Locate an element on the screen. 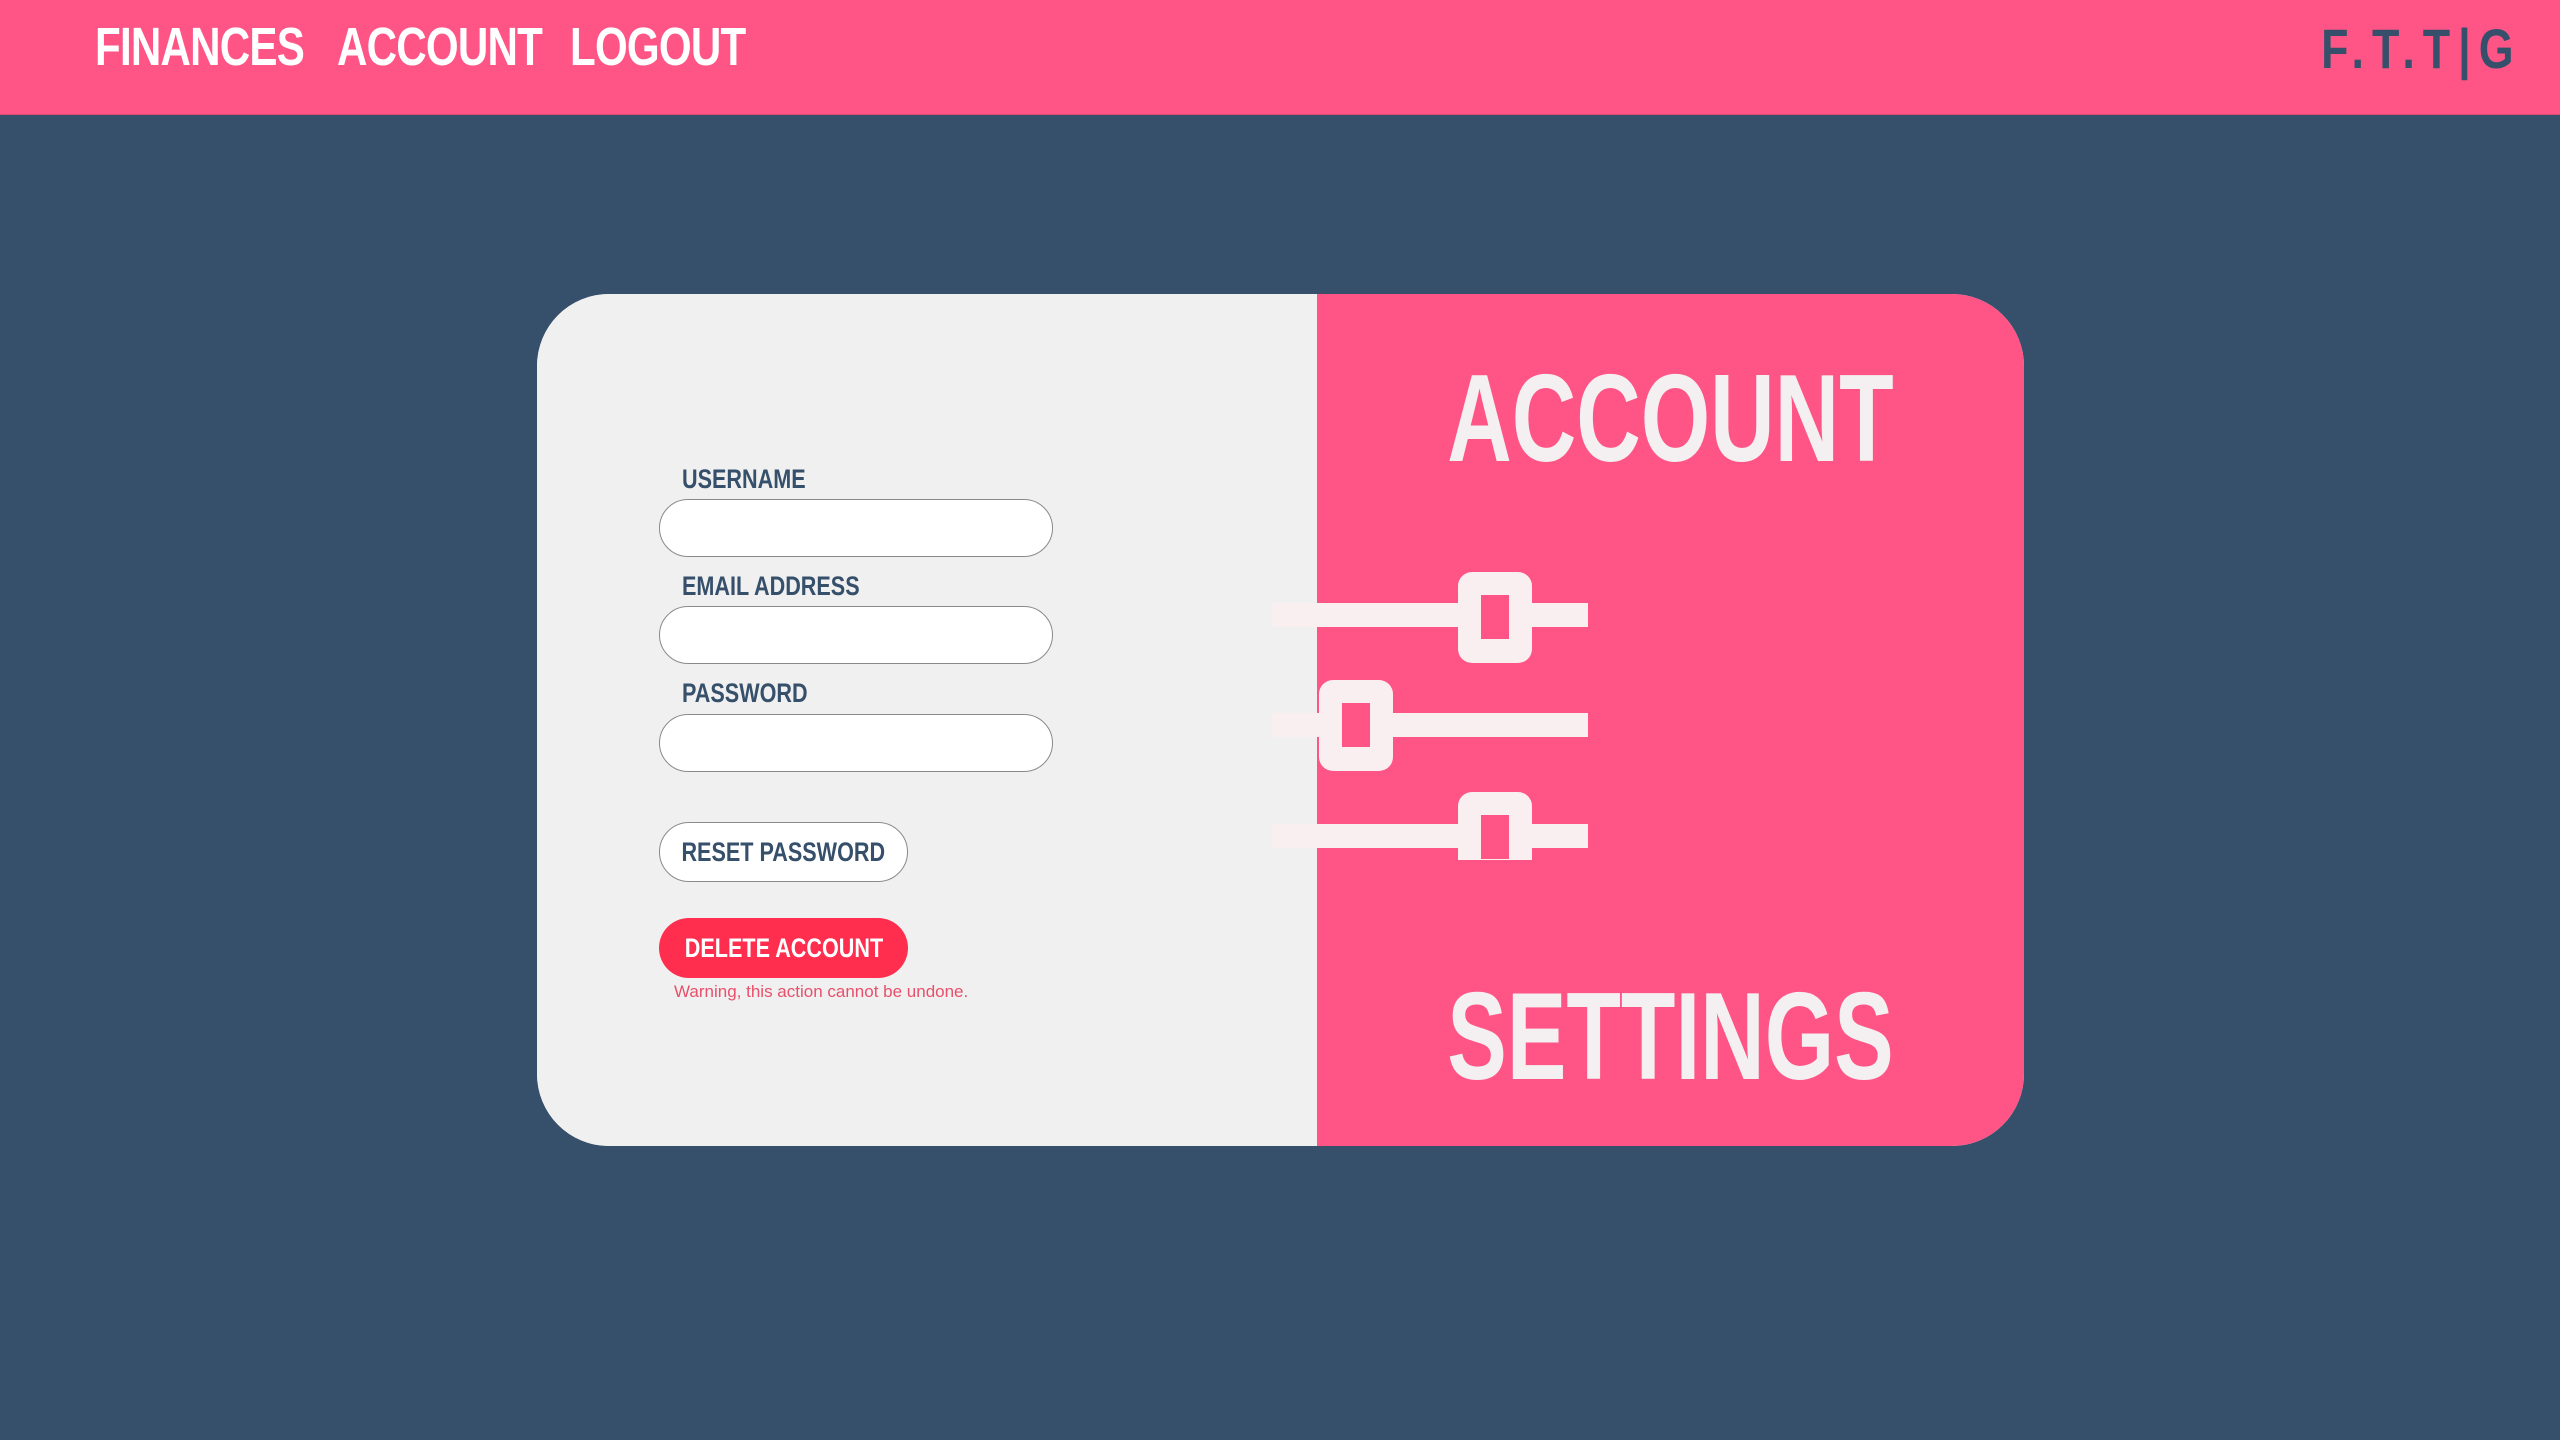 This screenshot has width=2560, height=1440. nav-account-link: ACCOUNT is located at coordinates (440, 47).